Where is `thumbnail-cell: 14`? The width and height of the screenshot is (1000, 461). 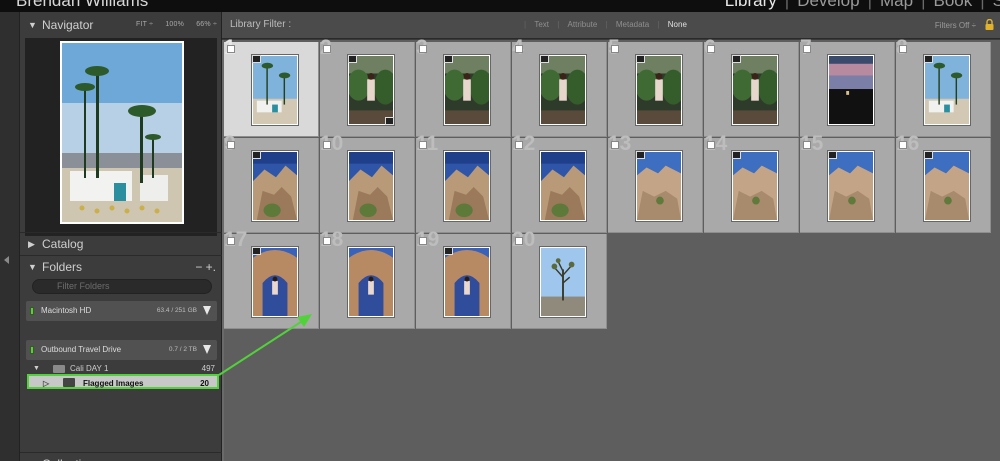
thumbnail-cell: 14 is located at coordinates (751, 182).